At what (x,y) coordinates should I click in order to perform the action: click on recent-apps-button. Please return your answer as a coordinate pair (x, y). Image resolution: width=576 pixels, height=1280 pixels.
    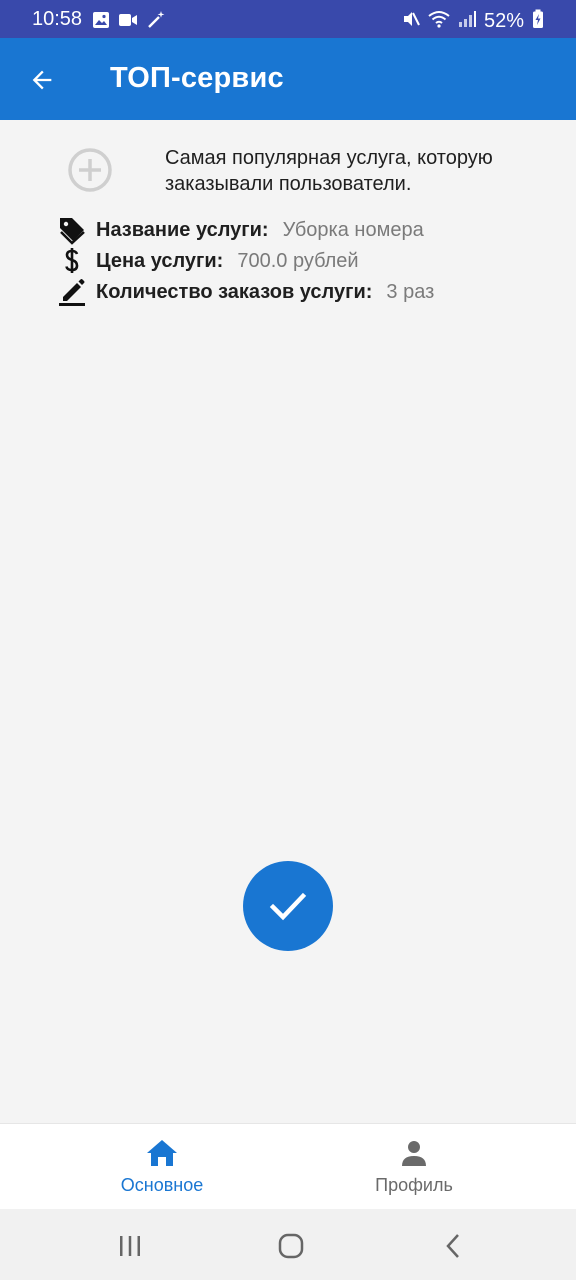
    Looking at the image, I should click on (130, 1246).